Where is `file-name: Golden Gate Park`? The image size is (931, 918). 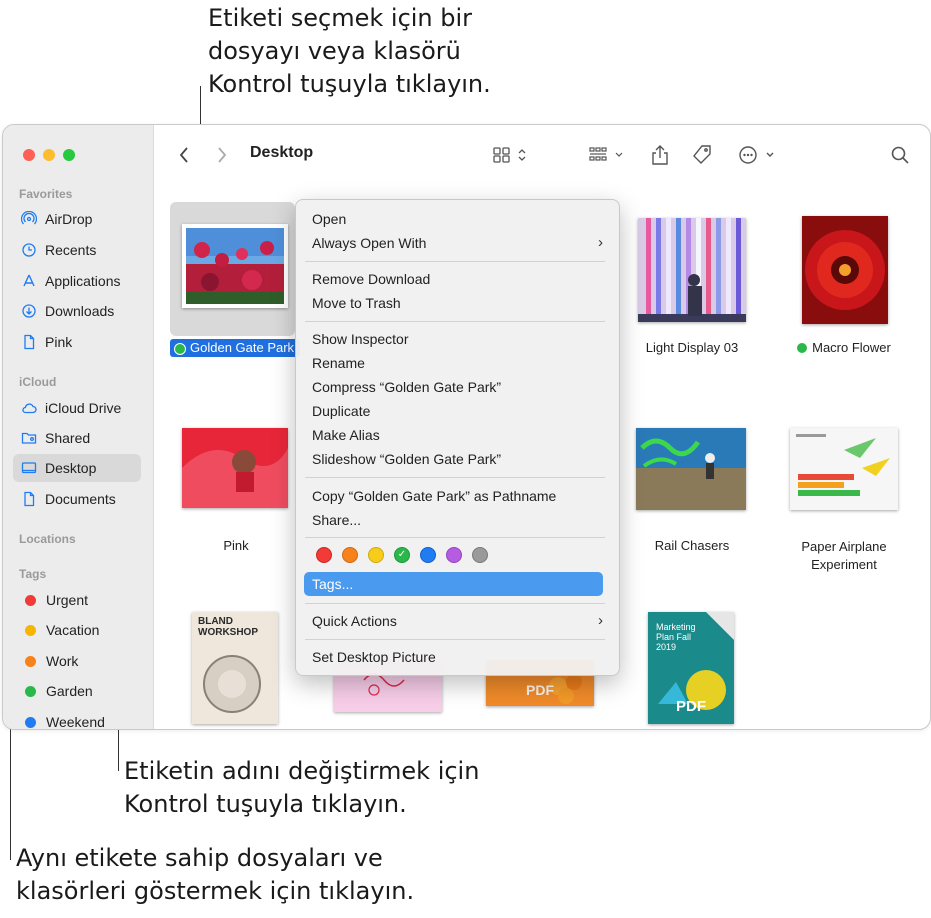
file-name: Golden Gate Park is located at coordinates (242, 347).